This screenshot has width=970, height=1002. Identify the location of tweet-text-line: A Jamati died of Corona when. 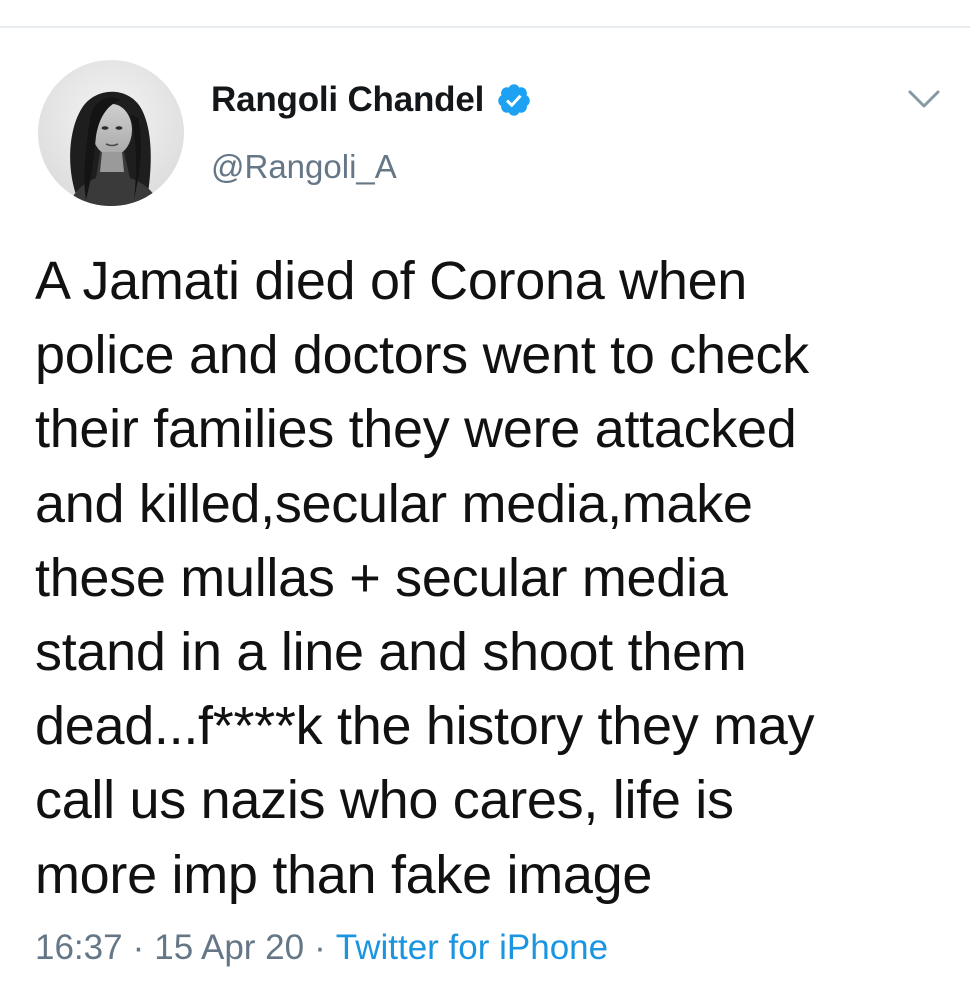
(391, 281).